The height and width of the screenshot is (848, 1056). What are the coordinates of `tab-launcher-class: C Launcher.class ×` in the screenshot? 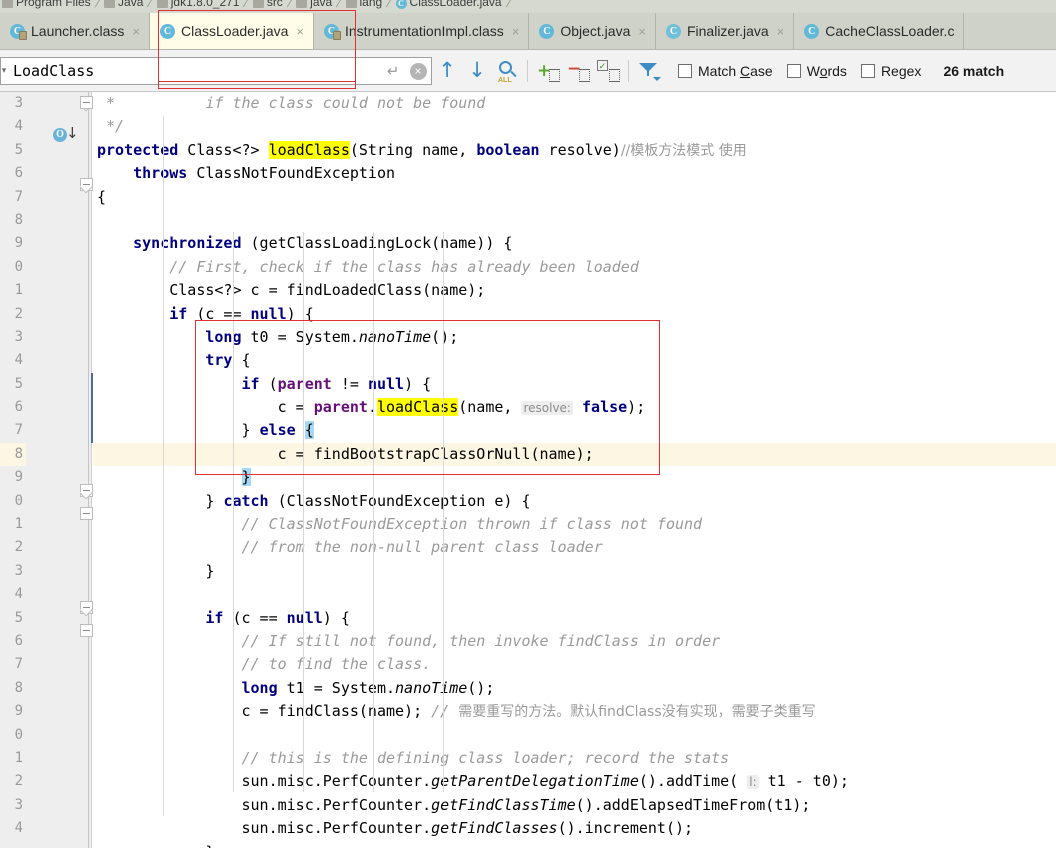 It's located at (75, 31).